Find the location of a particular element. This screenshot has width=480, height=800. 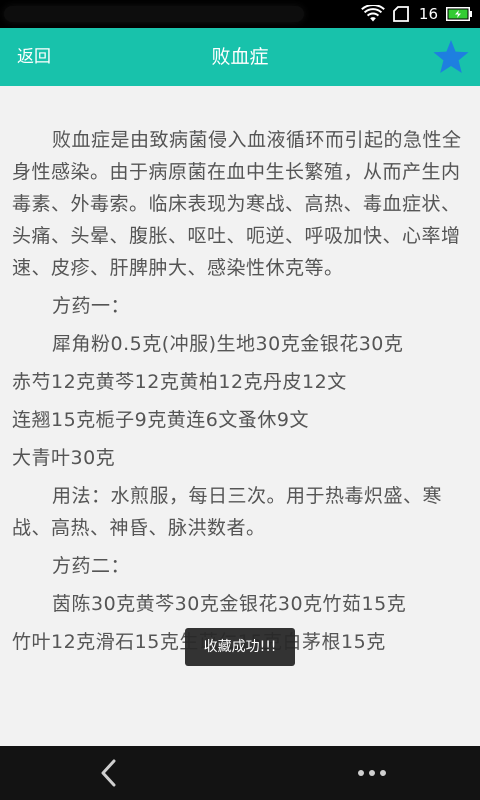

status-bar: 16 is located at coordinates (240, 14).